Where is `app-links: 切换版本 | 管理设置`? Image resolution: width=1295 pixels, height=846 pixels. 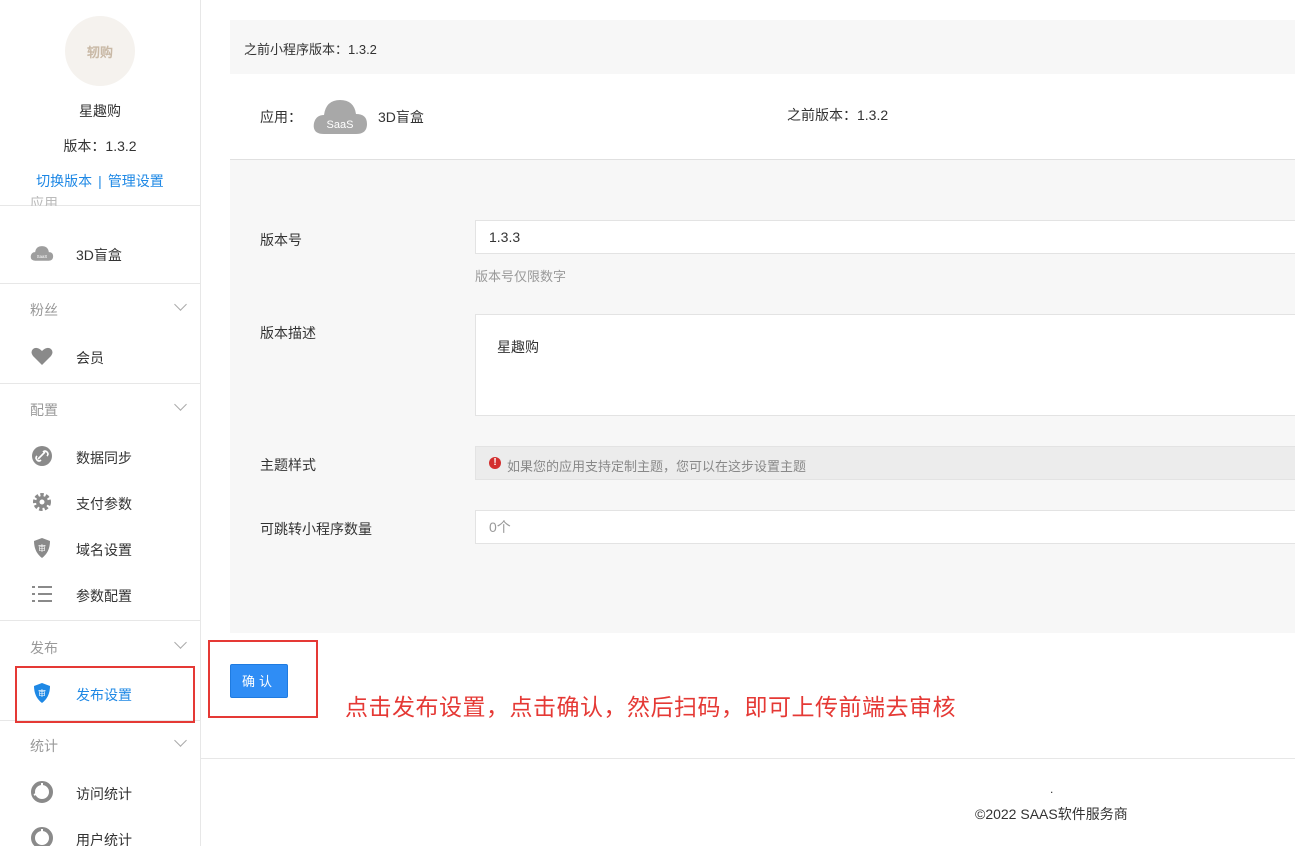
app-links: 切换版本 | 管理设置 is located at coordinates (100, 181).